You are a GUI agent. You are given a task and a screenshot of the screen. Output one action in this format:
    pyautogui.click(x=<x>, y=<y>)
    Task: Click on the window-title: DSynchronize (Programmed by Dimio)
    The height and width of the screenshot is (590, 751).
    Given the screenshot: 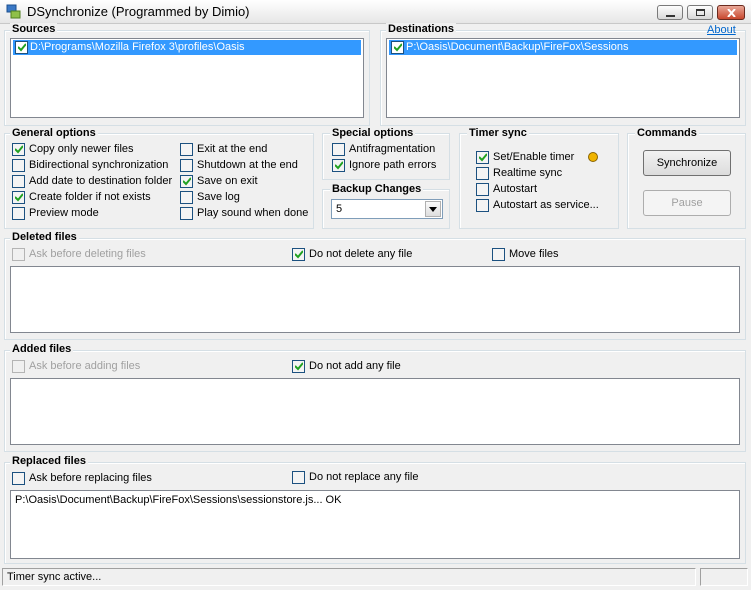 What is the action you would take?
    pyautogui.click(x=138, y=11)
    